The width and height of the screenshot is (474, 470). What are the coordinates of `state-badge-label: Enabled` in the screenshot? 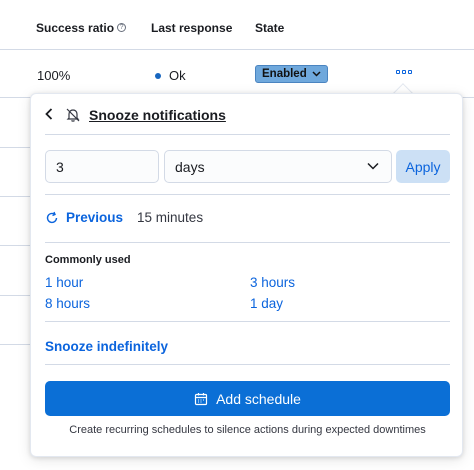 It's located at (284, 74).